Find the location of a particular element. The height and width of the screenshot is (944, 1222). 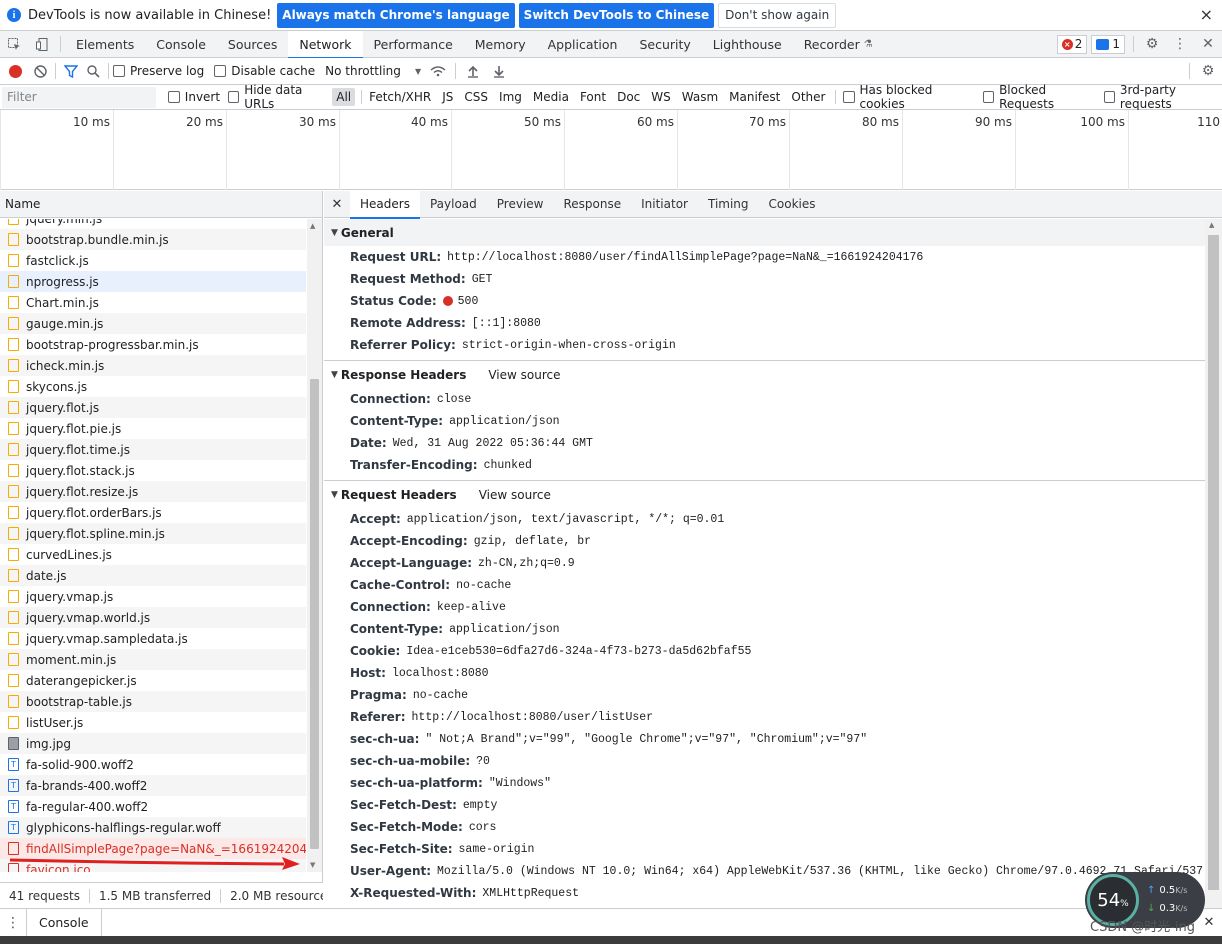

detail-scrollbar: ▲ is located at coordinates (1213, 563).